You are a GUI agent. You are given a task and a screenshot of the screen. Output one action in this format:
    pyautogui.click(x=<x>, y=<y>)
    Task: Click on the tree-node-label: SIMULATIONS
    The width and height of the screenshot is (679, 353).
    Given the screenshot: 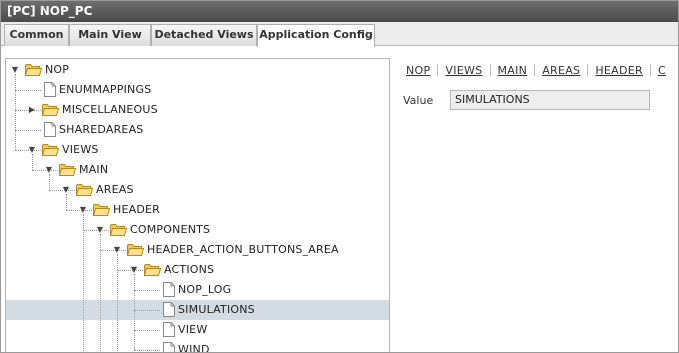 What is the action you would take?
    pyautogui.click(x=216, y=309)
    